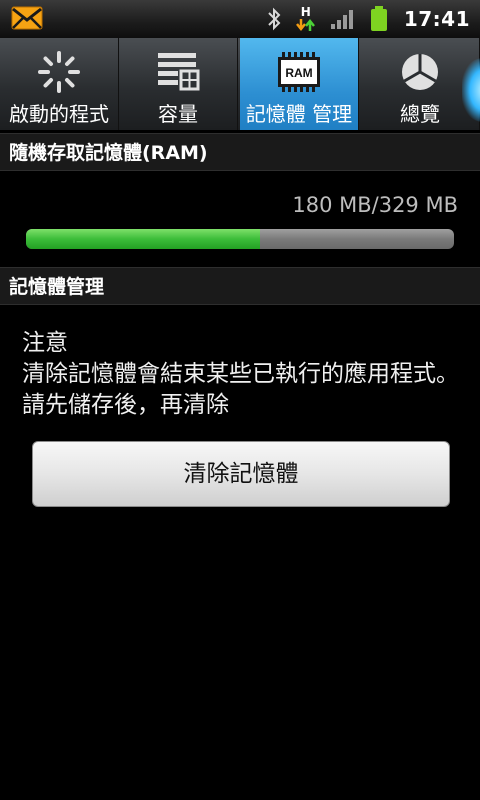 The width and height of the screenshot is (480, 800). I want to click on tab-bar: 啟動的程式 容量 RAM 記憶體 管理 總覽, so click(240, 84).